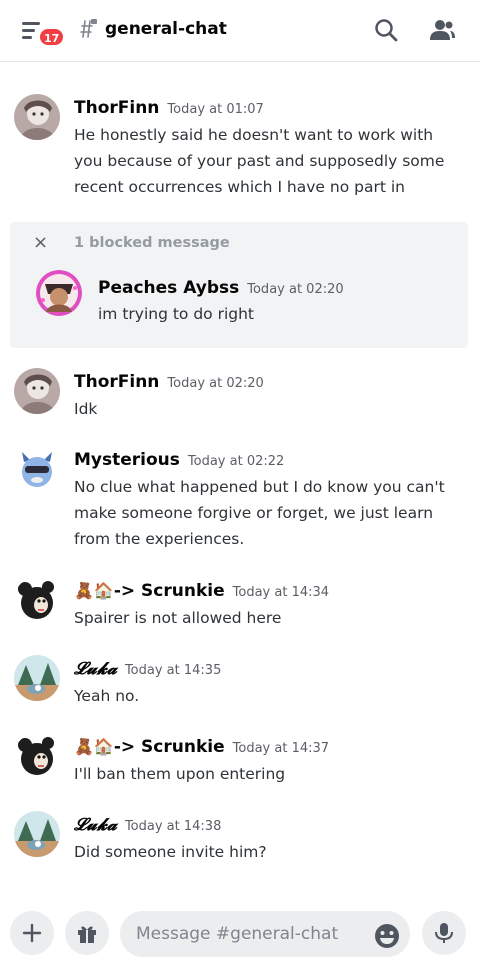  I want to click on message-composer: Message #general-chat, so click(240, 936).